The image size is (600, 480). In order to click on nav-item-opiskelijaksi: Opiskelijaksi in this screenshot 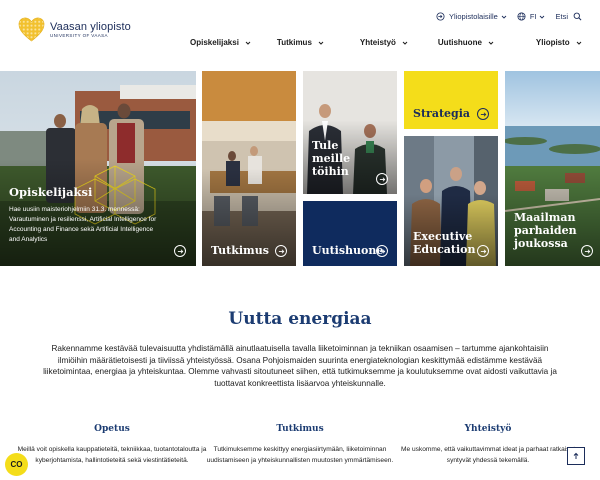, I will do `click(220, 42)`.